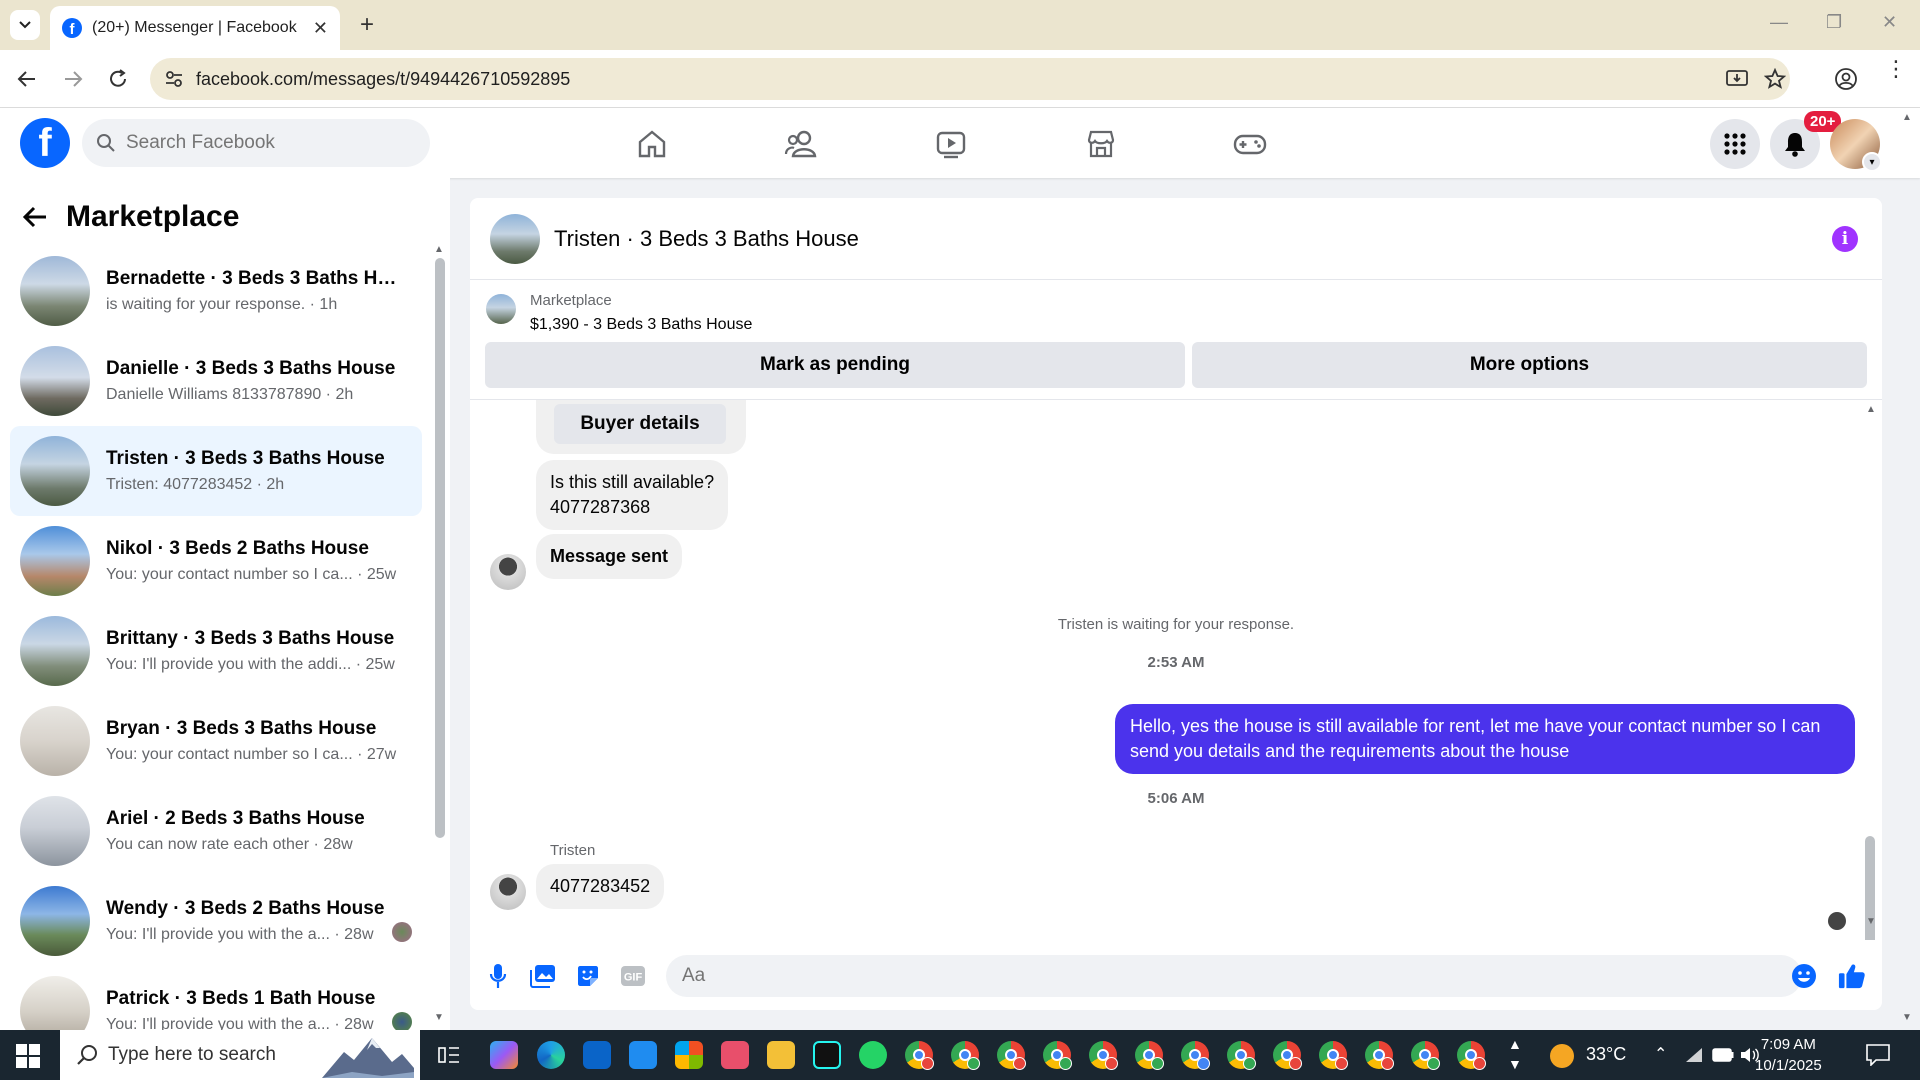 This screenshot has width=1920, height=1080. I want to click on restore-icon: ❐, so click(1834, 22).